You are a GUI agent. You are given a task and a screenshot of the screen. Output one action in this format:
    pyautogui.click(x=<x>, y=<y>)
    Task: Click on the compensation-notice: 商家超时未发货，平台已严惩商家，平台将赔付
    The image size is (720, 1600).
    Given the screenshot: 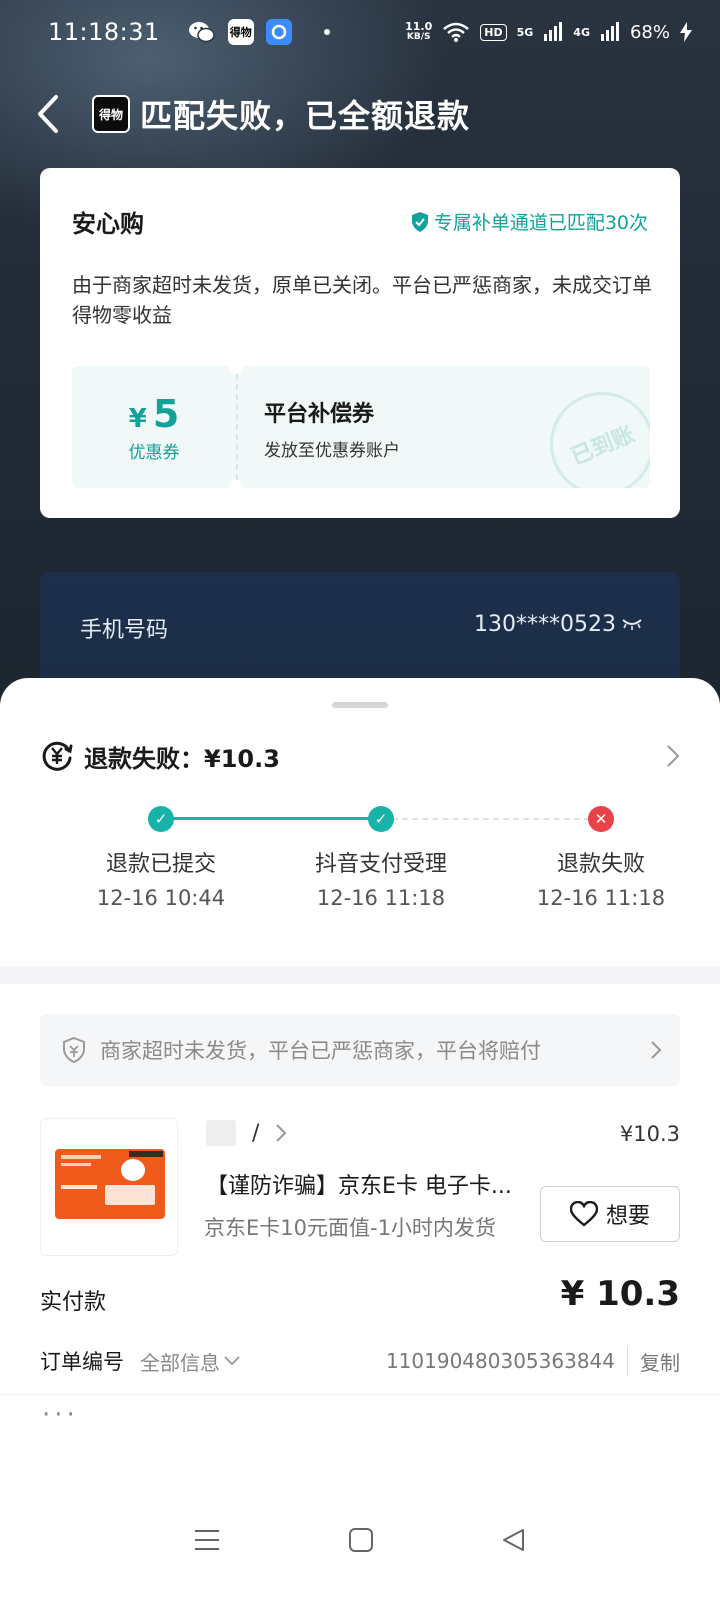 What is the action you would take?
    pyautogui.click(x=360, y=1050)
    